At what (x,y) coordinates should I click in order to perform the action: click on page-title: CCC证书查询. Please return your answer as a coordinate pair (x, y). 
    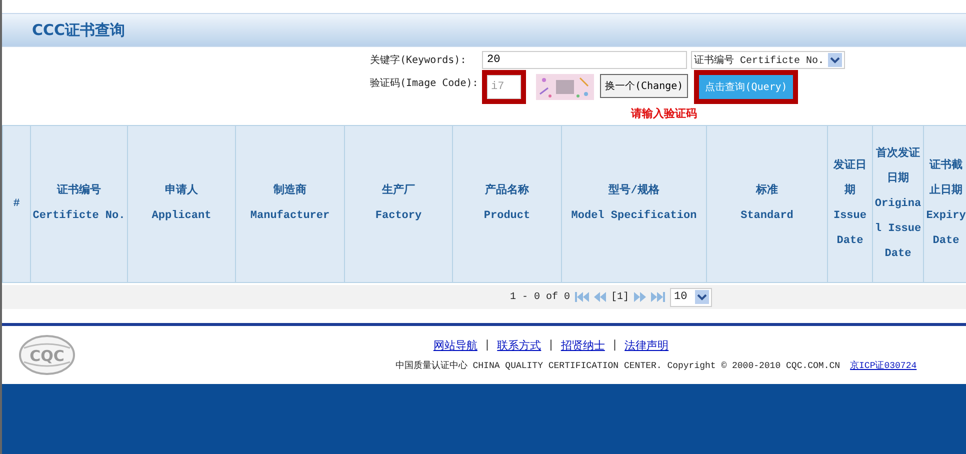
    Looking at the image, I should click on (79, 30).